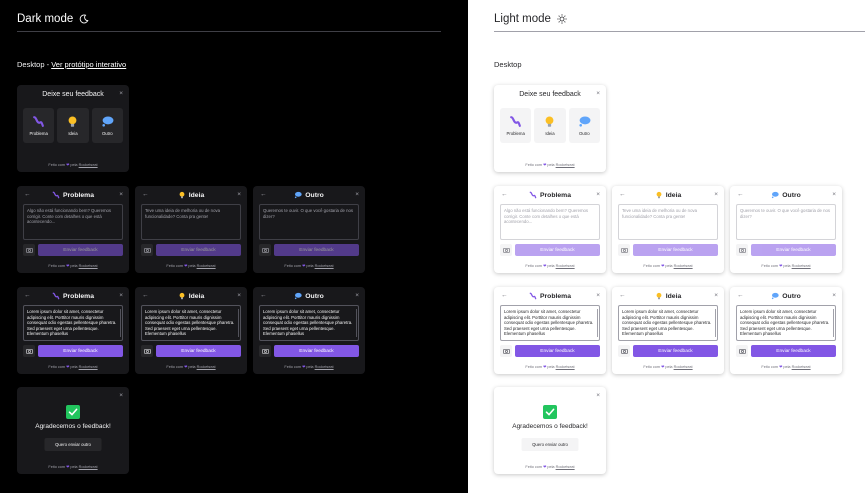 This screenshot has height=493, width=865. What do you see at coordinates (550, 94) in the screenshot?
I see `widget-header: Deixe seu feedback` at bounding box center [550, 94].